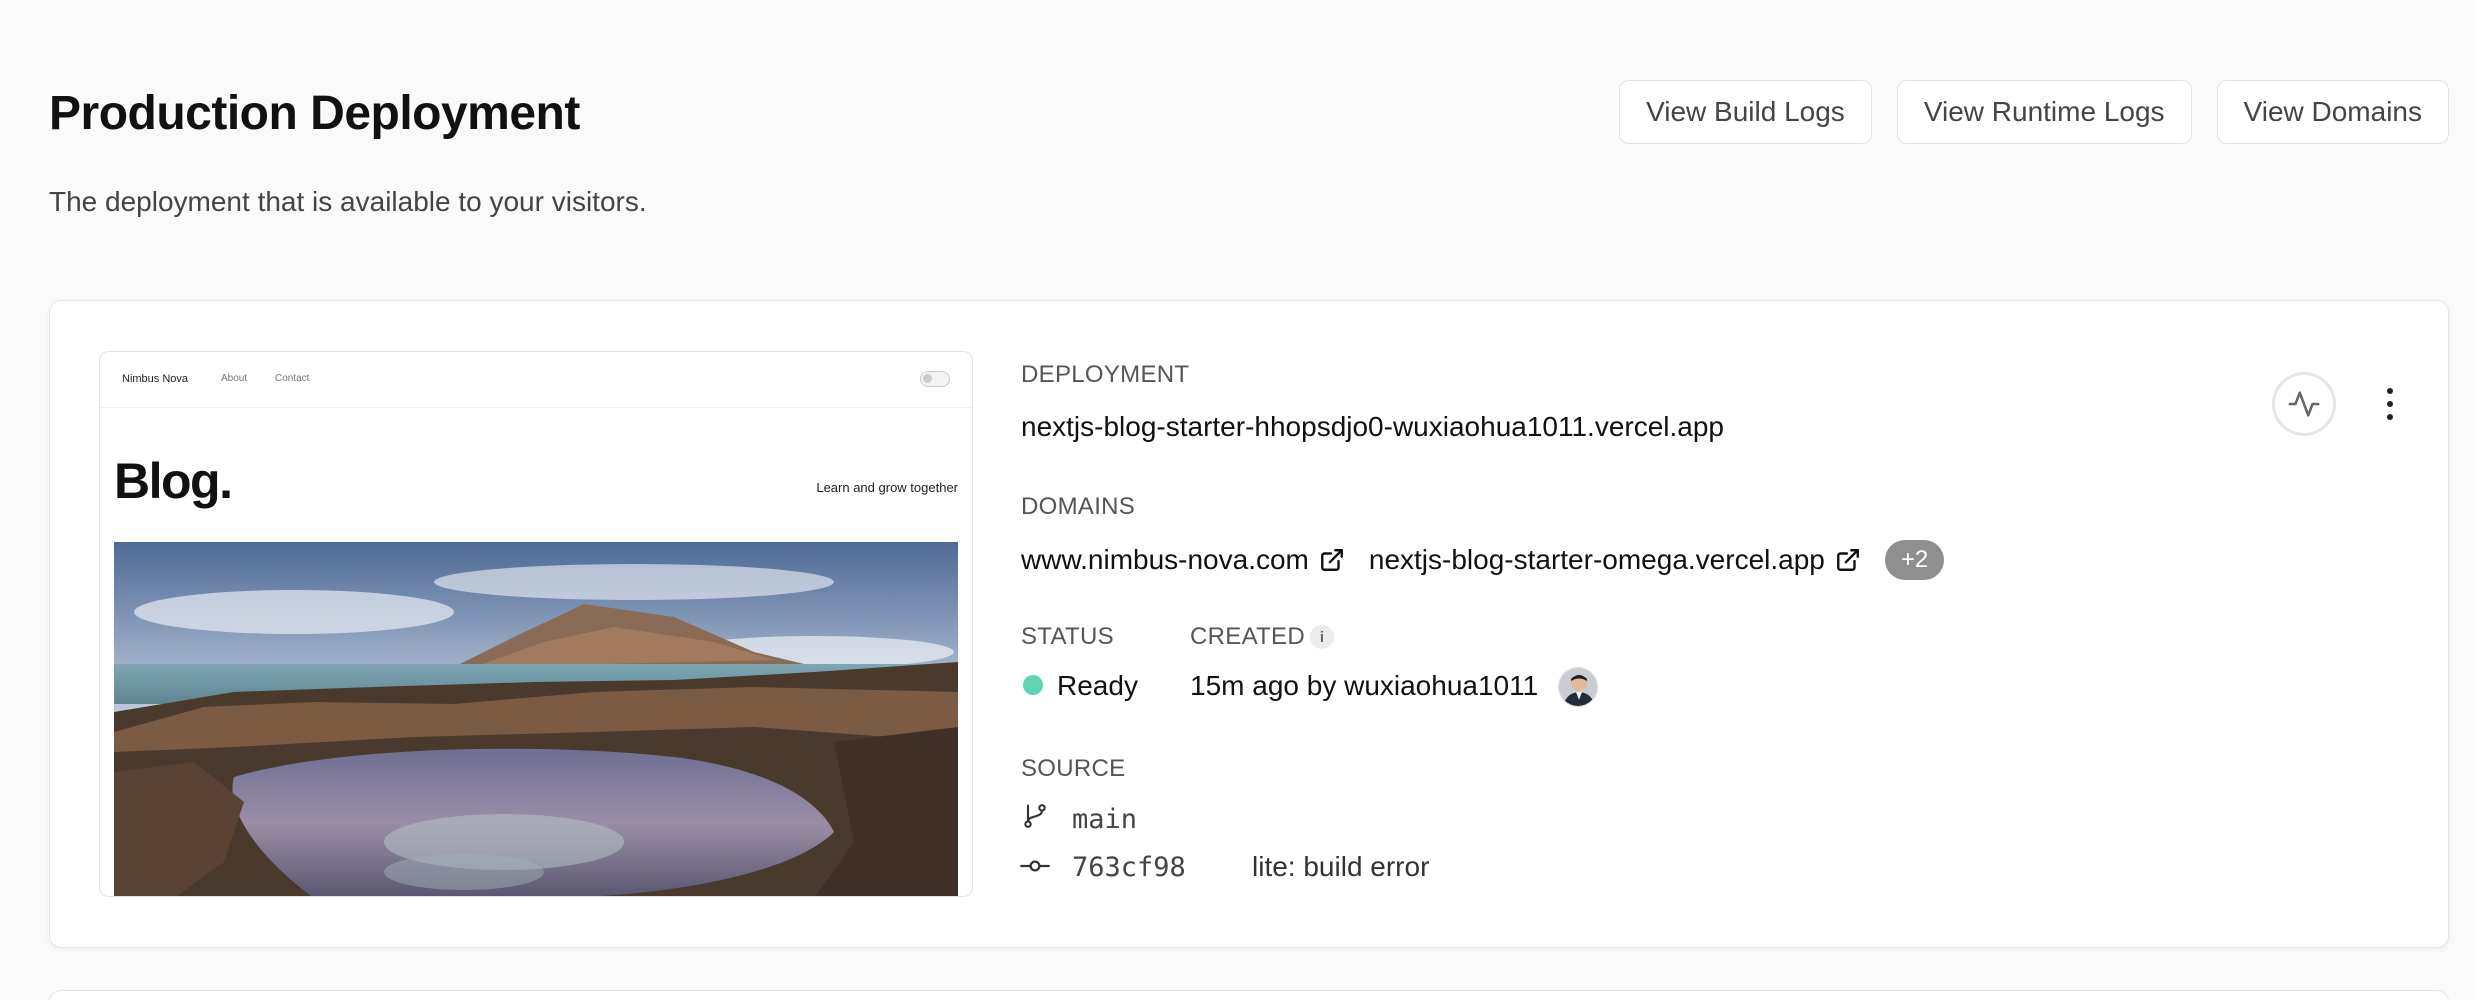 The width and height of the screenshot is (2476, 1000). I want to click on status-value: Ready, so click(1097, 685).